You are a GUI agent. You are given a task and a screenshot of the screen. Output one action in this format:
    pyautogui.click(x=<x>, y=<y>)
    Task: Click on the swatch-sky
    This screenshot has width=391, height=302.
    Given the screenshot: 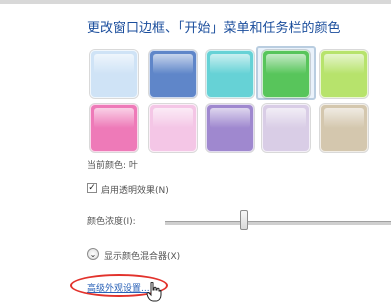 What is the action you would take?
    pyautogui.click(x=114, y=74)
    